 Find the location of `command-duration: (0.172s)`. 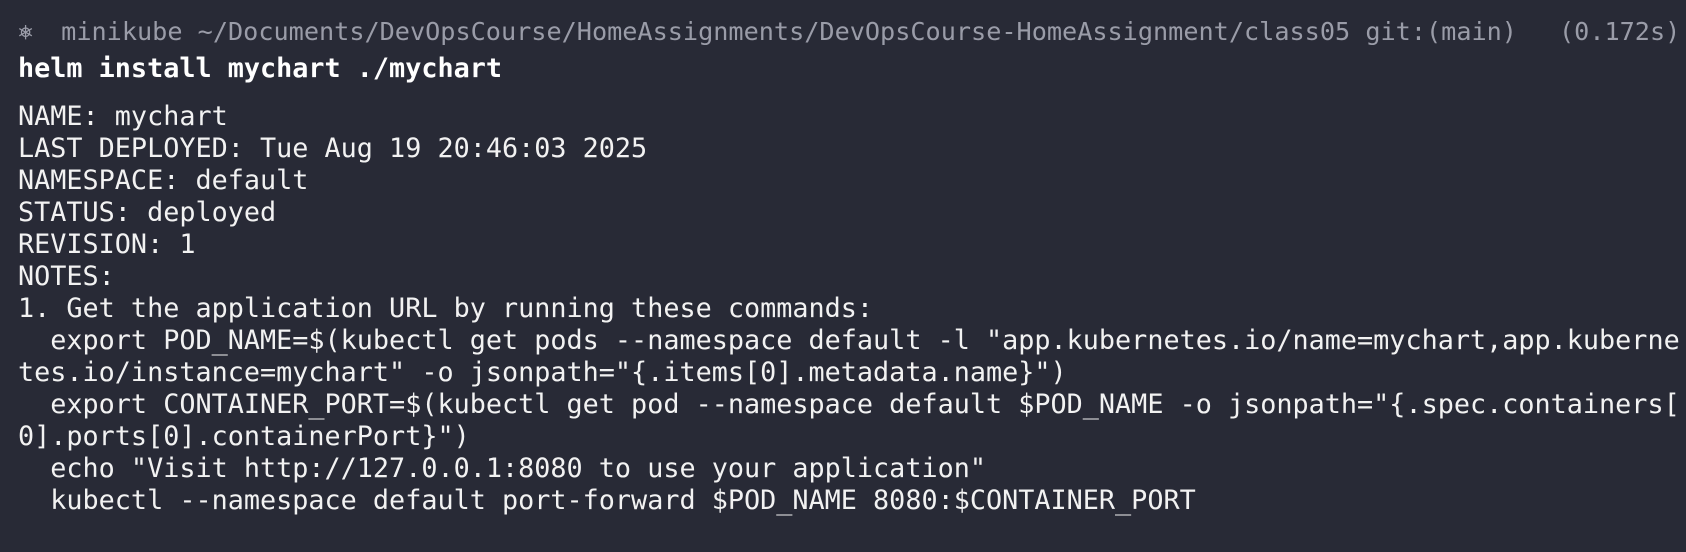

command-duration: (0.172s) is located at coordinates (1619, 31).